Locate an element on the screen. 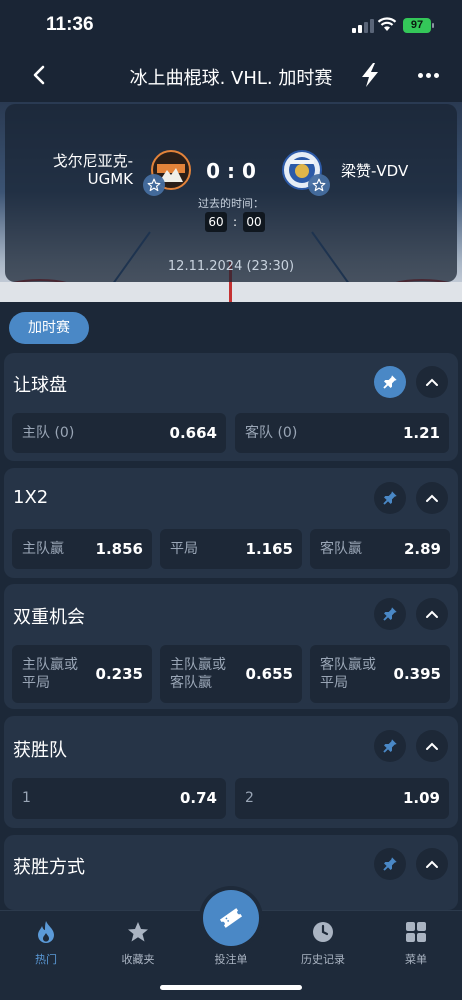  odd-value: 0.655 is located at coordinates (269, 674).